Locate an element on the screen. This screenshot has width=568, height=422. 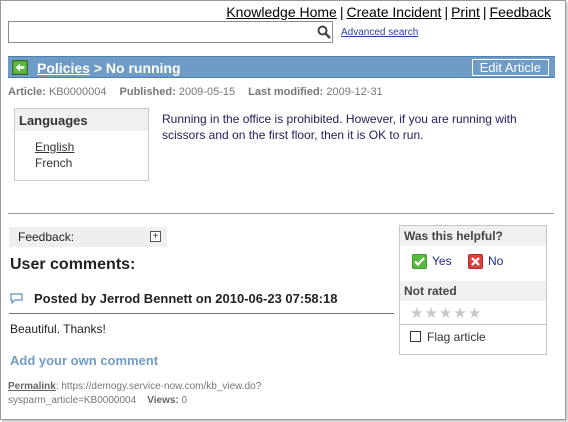
comment-divider is located at coordinates (201, 313).